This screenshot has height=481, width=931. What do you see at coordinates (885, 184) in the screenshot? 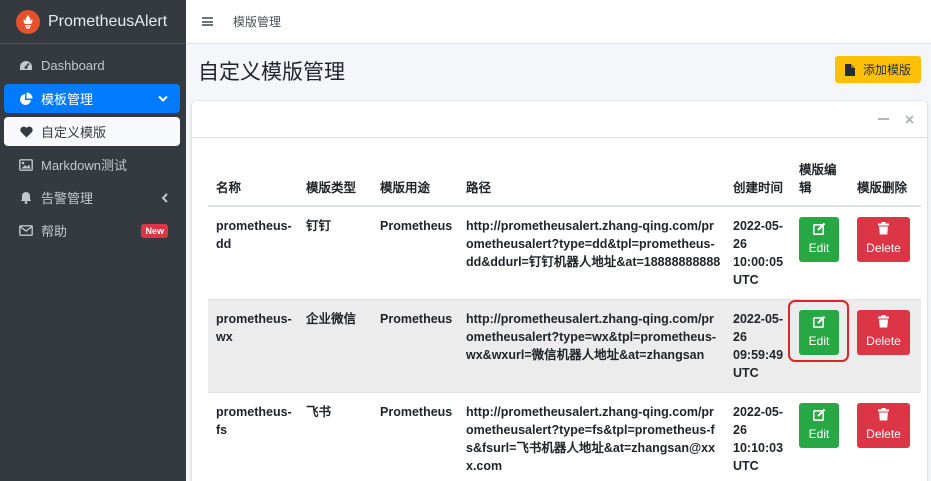
I see `column-header-delete: 模版删除` at bounding box center [885, 184].